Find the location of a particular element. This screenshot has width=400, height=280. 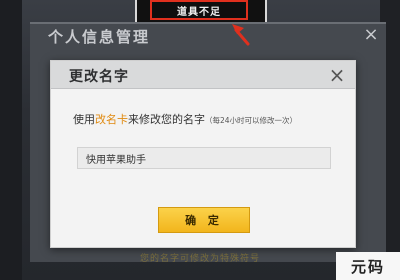

rename-card-link: 改名卡 is located at coordinates (111, 119).